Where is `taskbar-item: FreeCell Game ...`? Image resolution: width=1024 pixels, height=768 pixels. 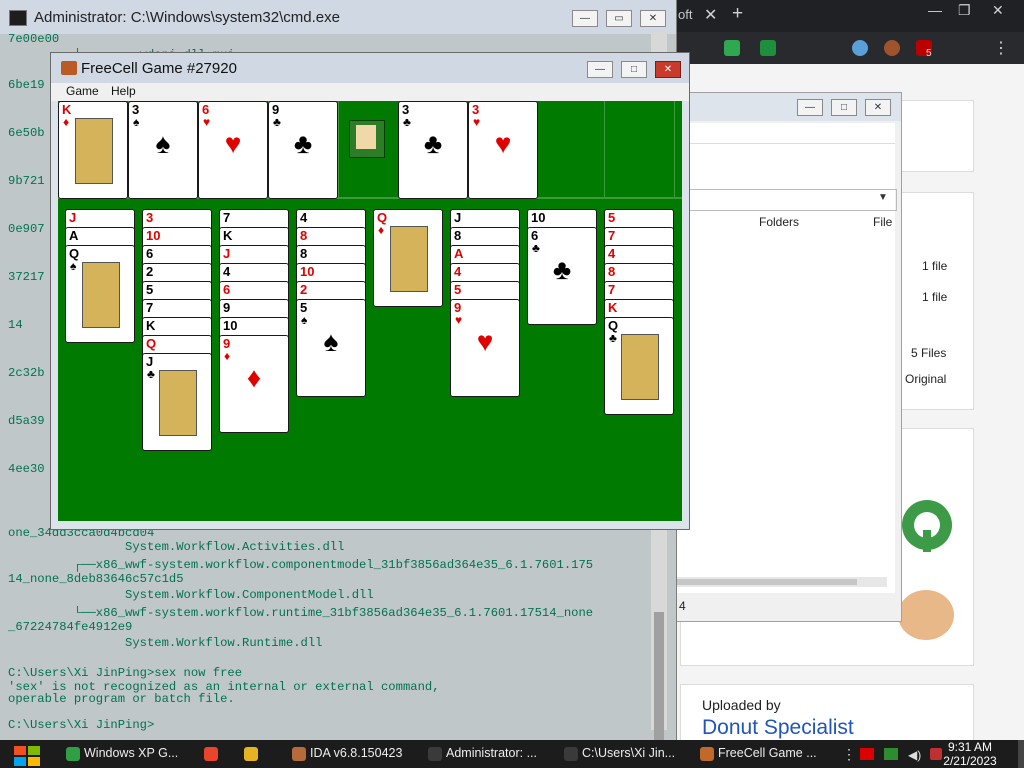 taskbar-item: FreeCell Game ... is located at coordinates (758, 754).